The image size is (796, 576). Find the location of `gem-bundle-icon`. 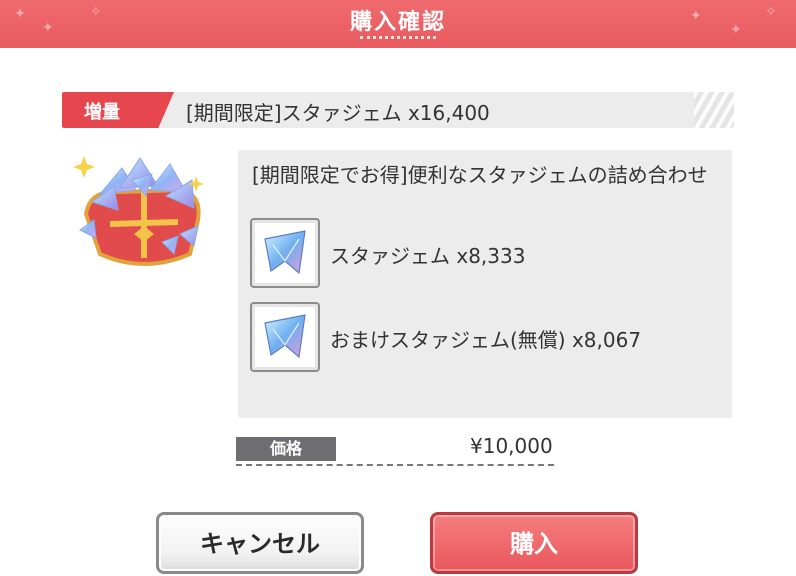

gem-bundle-icon is located at coordinates (143, 211).